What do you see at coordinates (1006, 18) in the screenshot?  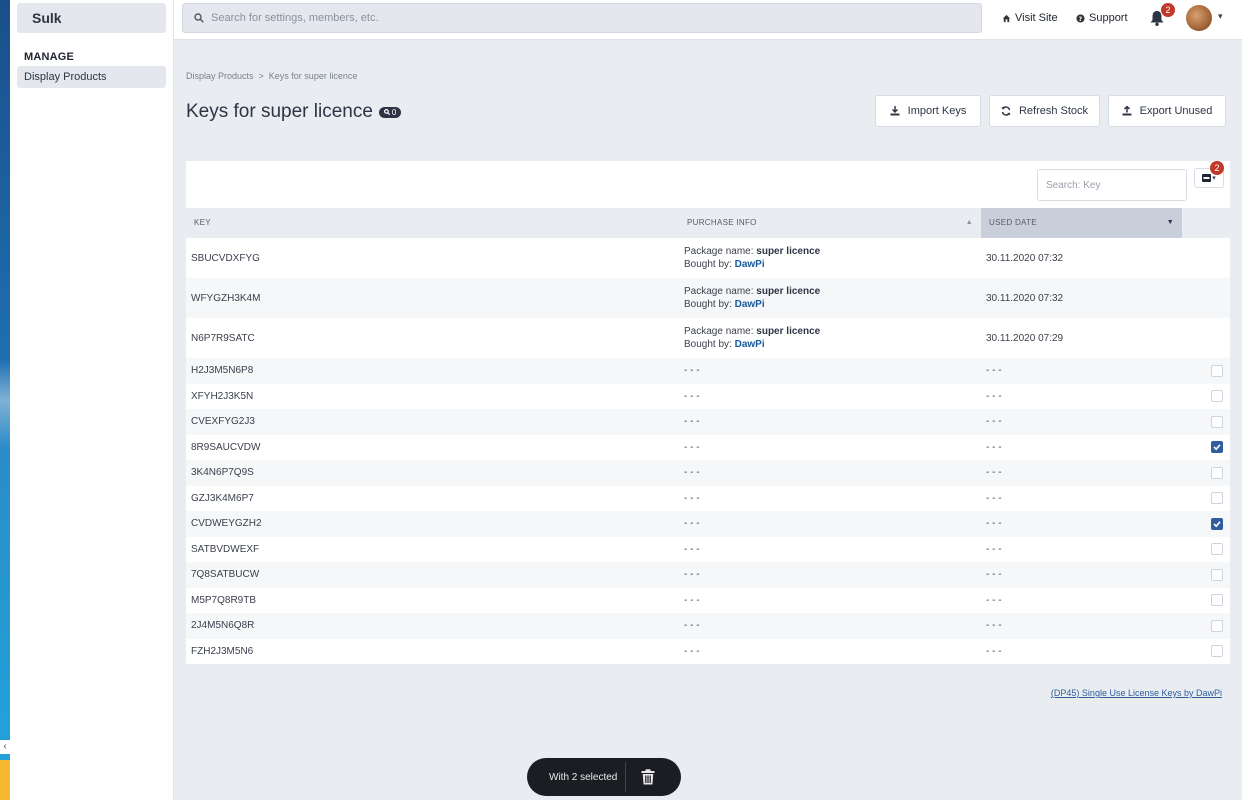 I see `home-icon` at bounding box center [1006, 18].